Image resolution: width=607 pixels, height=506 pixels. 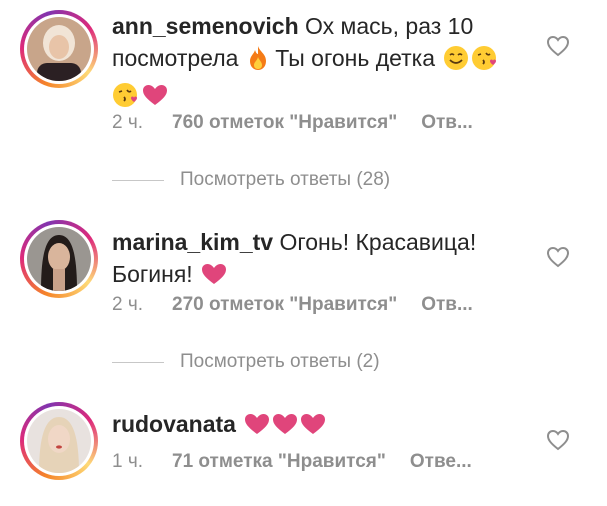 I want to click on comment-time: 1 ч., so click(x=128, y=461).